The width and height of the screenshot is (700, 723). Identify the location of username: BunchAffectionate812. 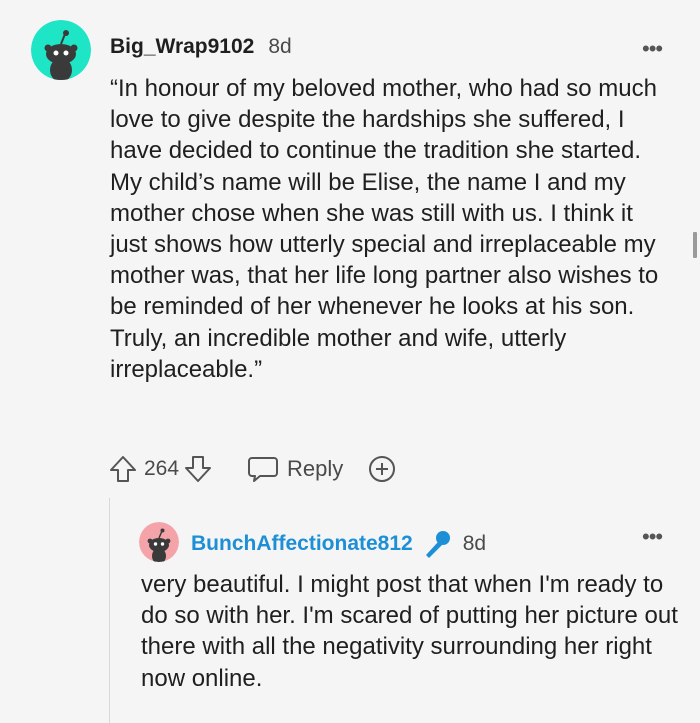
(302, 544).